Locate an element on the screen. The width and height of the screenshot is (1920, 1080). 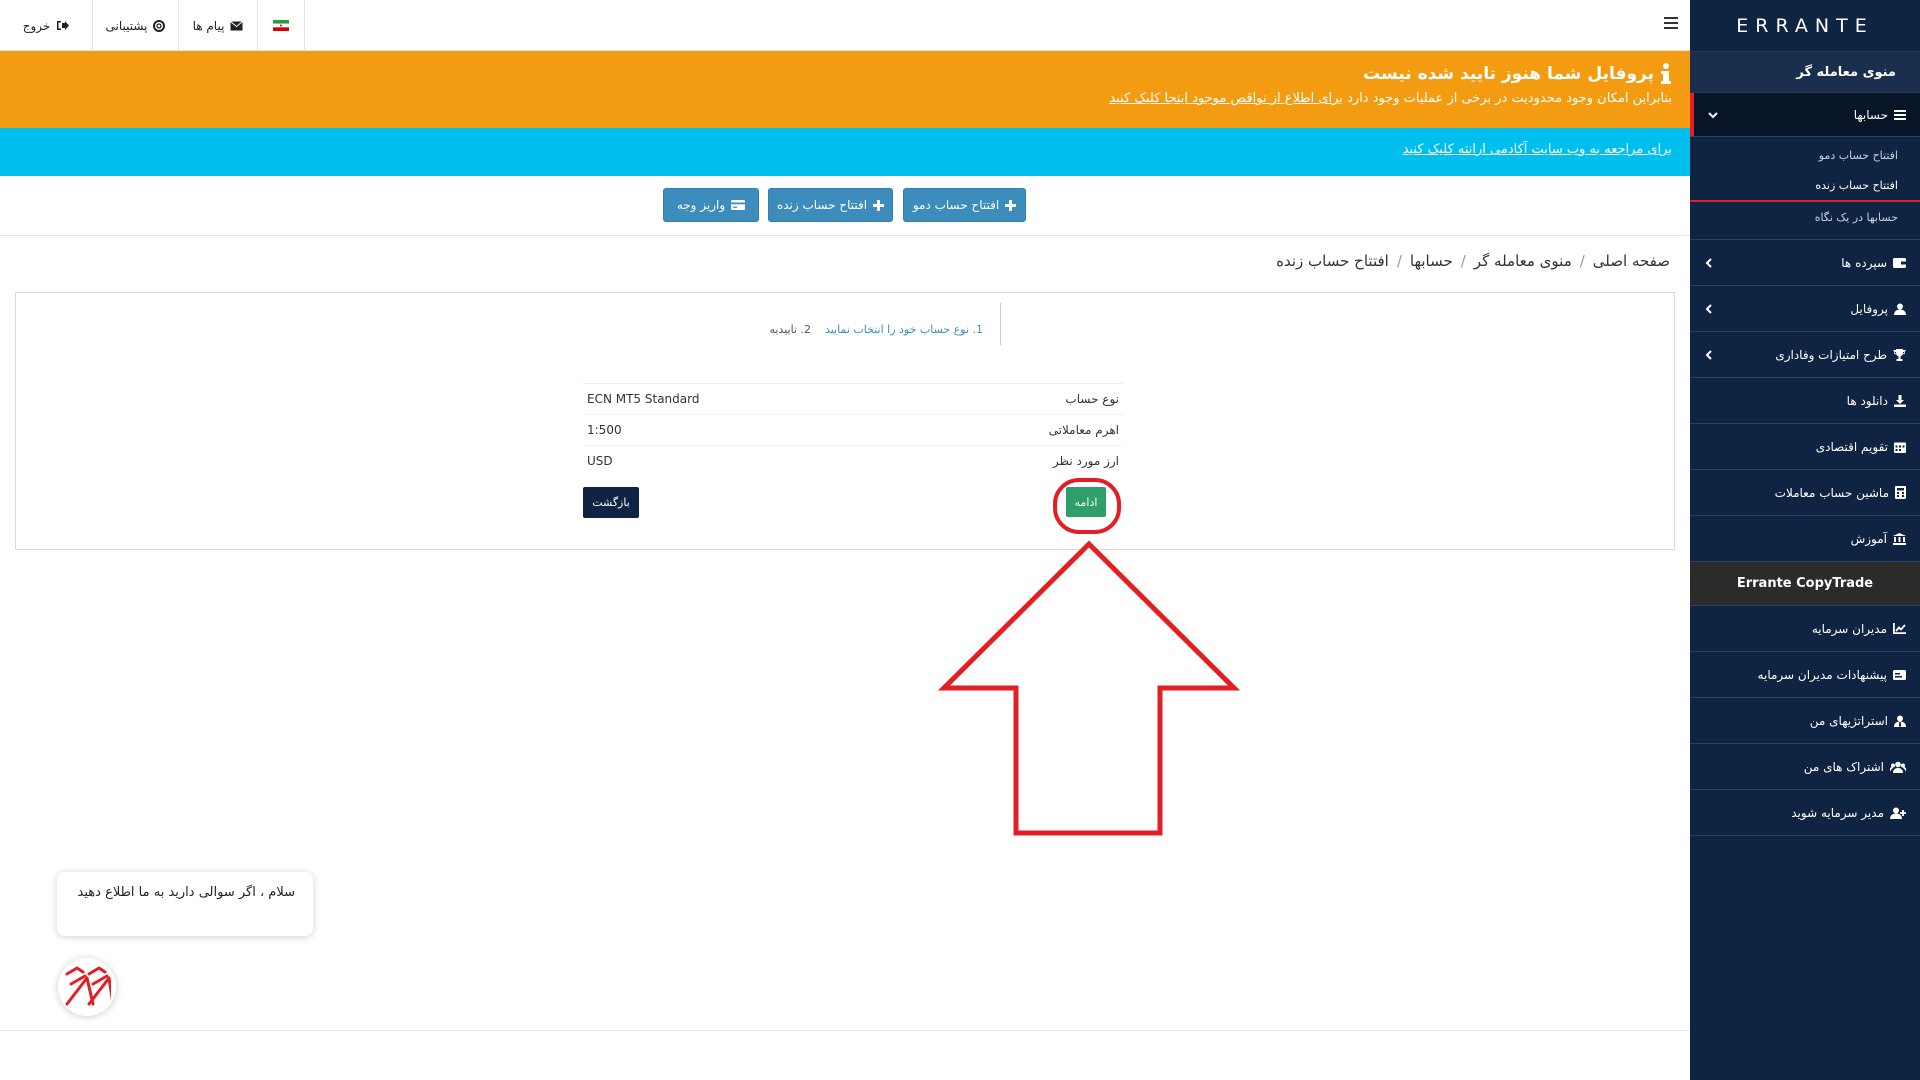
card-icon is located at coordinates (1899, 674).